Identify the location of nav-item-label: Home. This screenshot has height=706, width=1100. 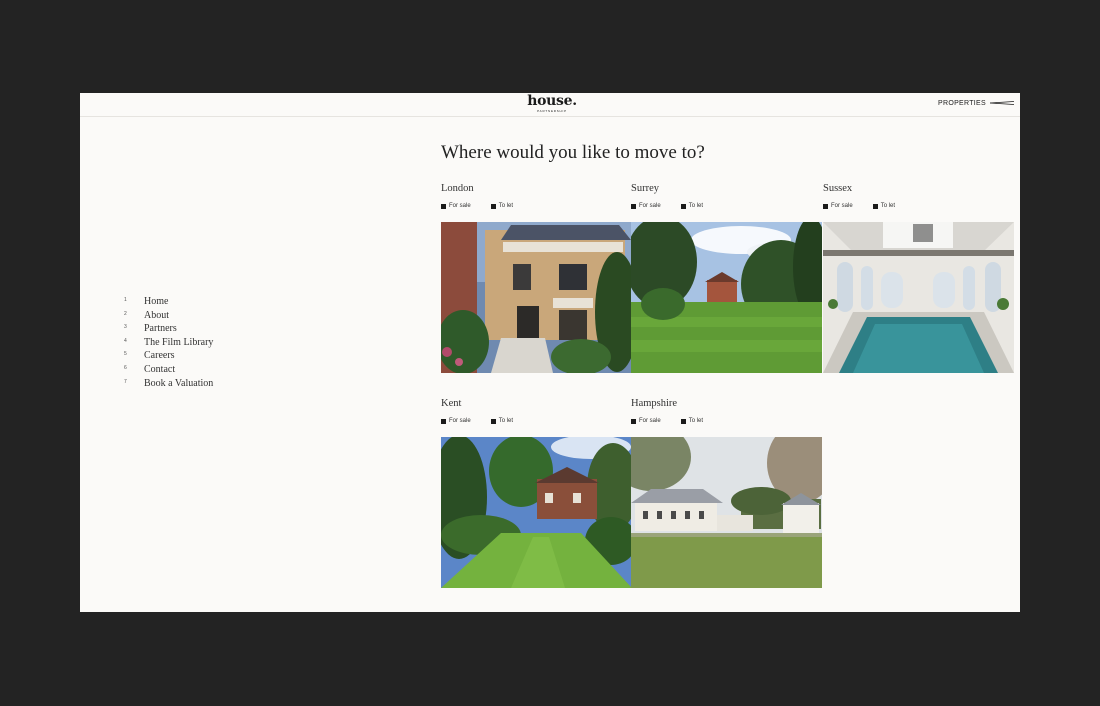
(156, 301).